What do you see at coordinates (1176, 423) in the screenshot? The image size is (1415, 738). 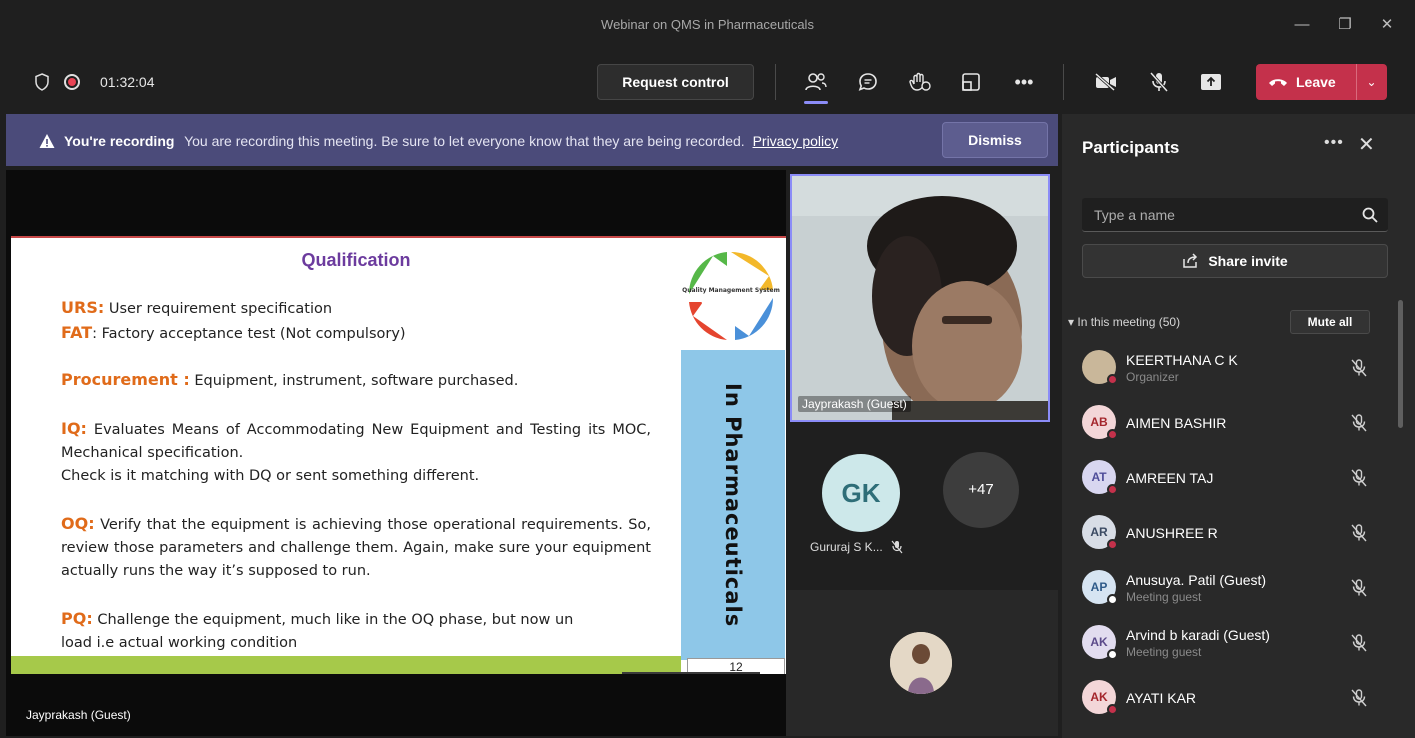 I see `participant-name: AIMEN BASHIR` at bounding box center [1176, 423].